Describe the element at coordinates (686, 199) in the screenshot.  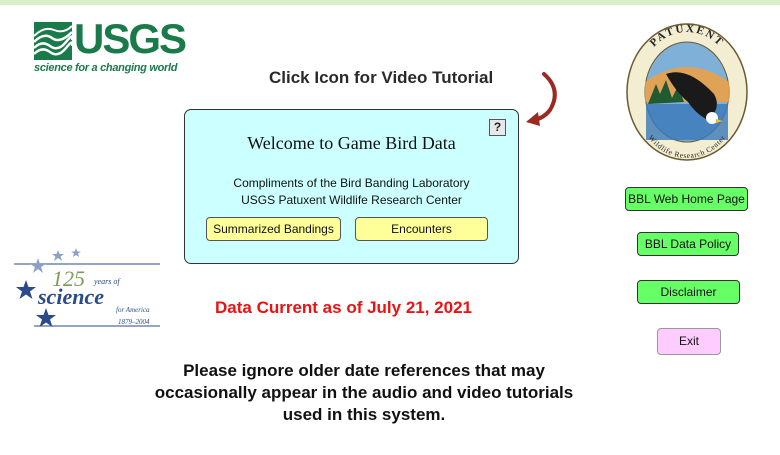
I see `bbl-web-home-button: BBL Web Home Page` at that location.